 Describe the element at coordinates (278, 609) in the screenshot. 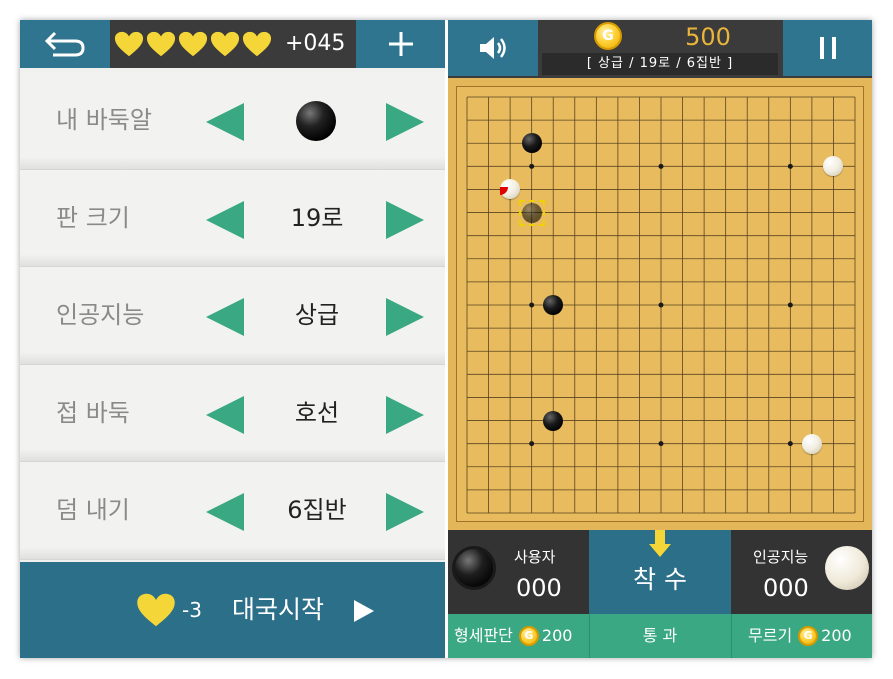

I see `start-label: 대국시작` at that location.